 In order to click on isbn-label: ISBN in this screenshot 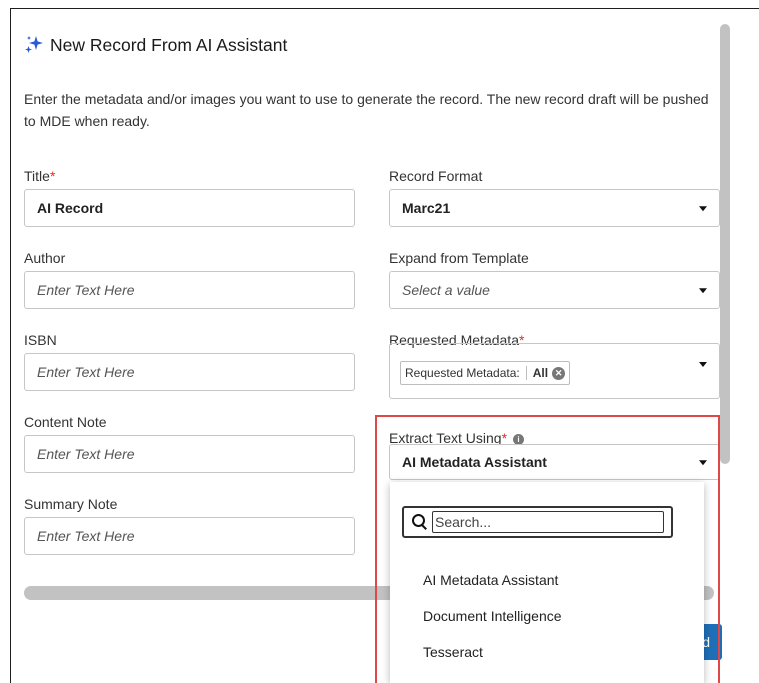, I will do `click(40, 340)`.